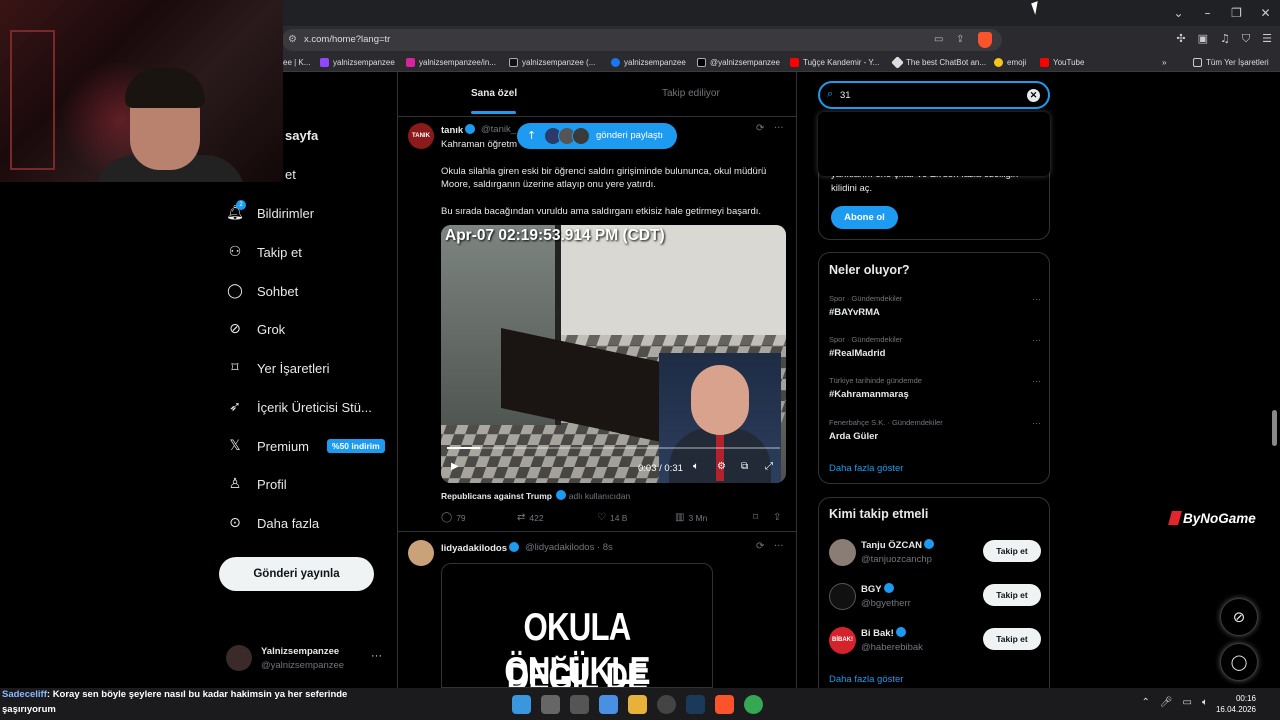 Image resolution: width=1280 pixels, height=720 pixels. What do you see at coordinates (612, 517) in the screenshot?
I see `like-button: ♡ 14 B` at bounding box center [612, 517].